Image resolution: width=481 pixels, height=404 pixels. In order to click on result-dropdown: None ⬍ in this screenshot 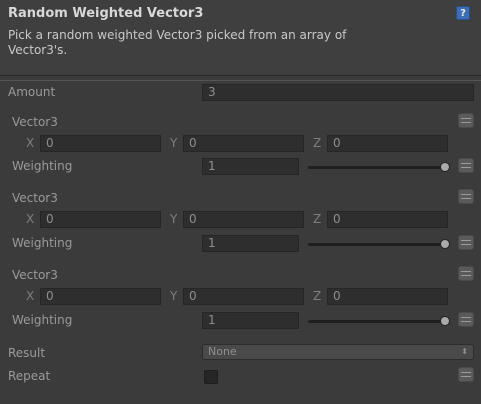, I will do `click(338, 352)`.